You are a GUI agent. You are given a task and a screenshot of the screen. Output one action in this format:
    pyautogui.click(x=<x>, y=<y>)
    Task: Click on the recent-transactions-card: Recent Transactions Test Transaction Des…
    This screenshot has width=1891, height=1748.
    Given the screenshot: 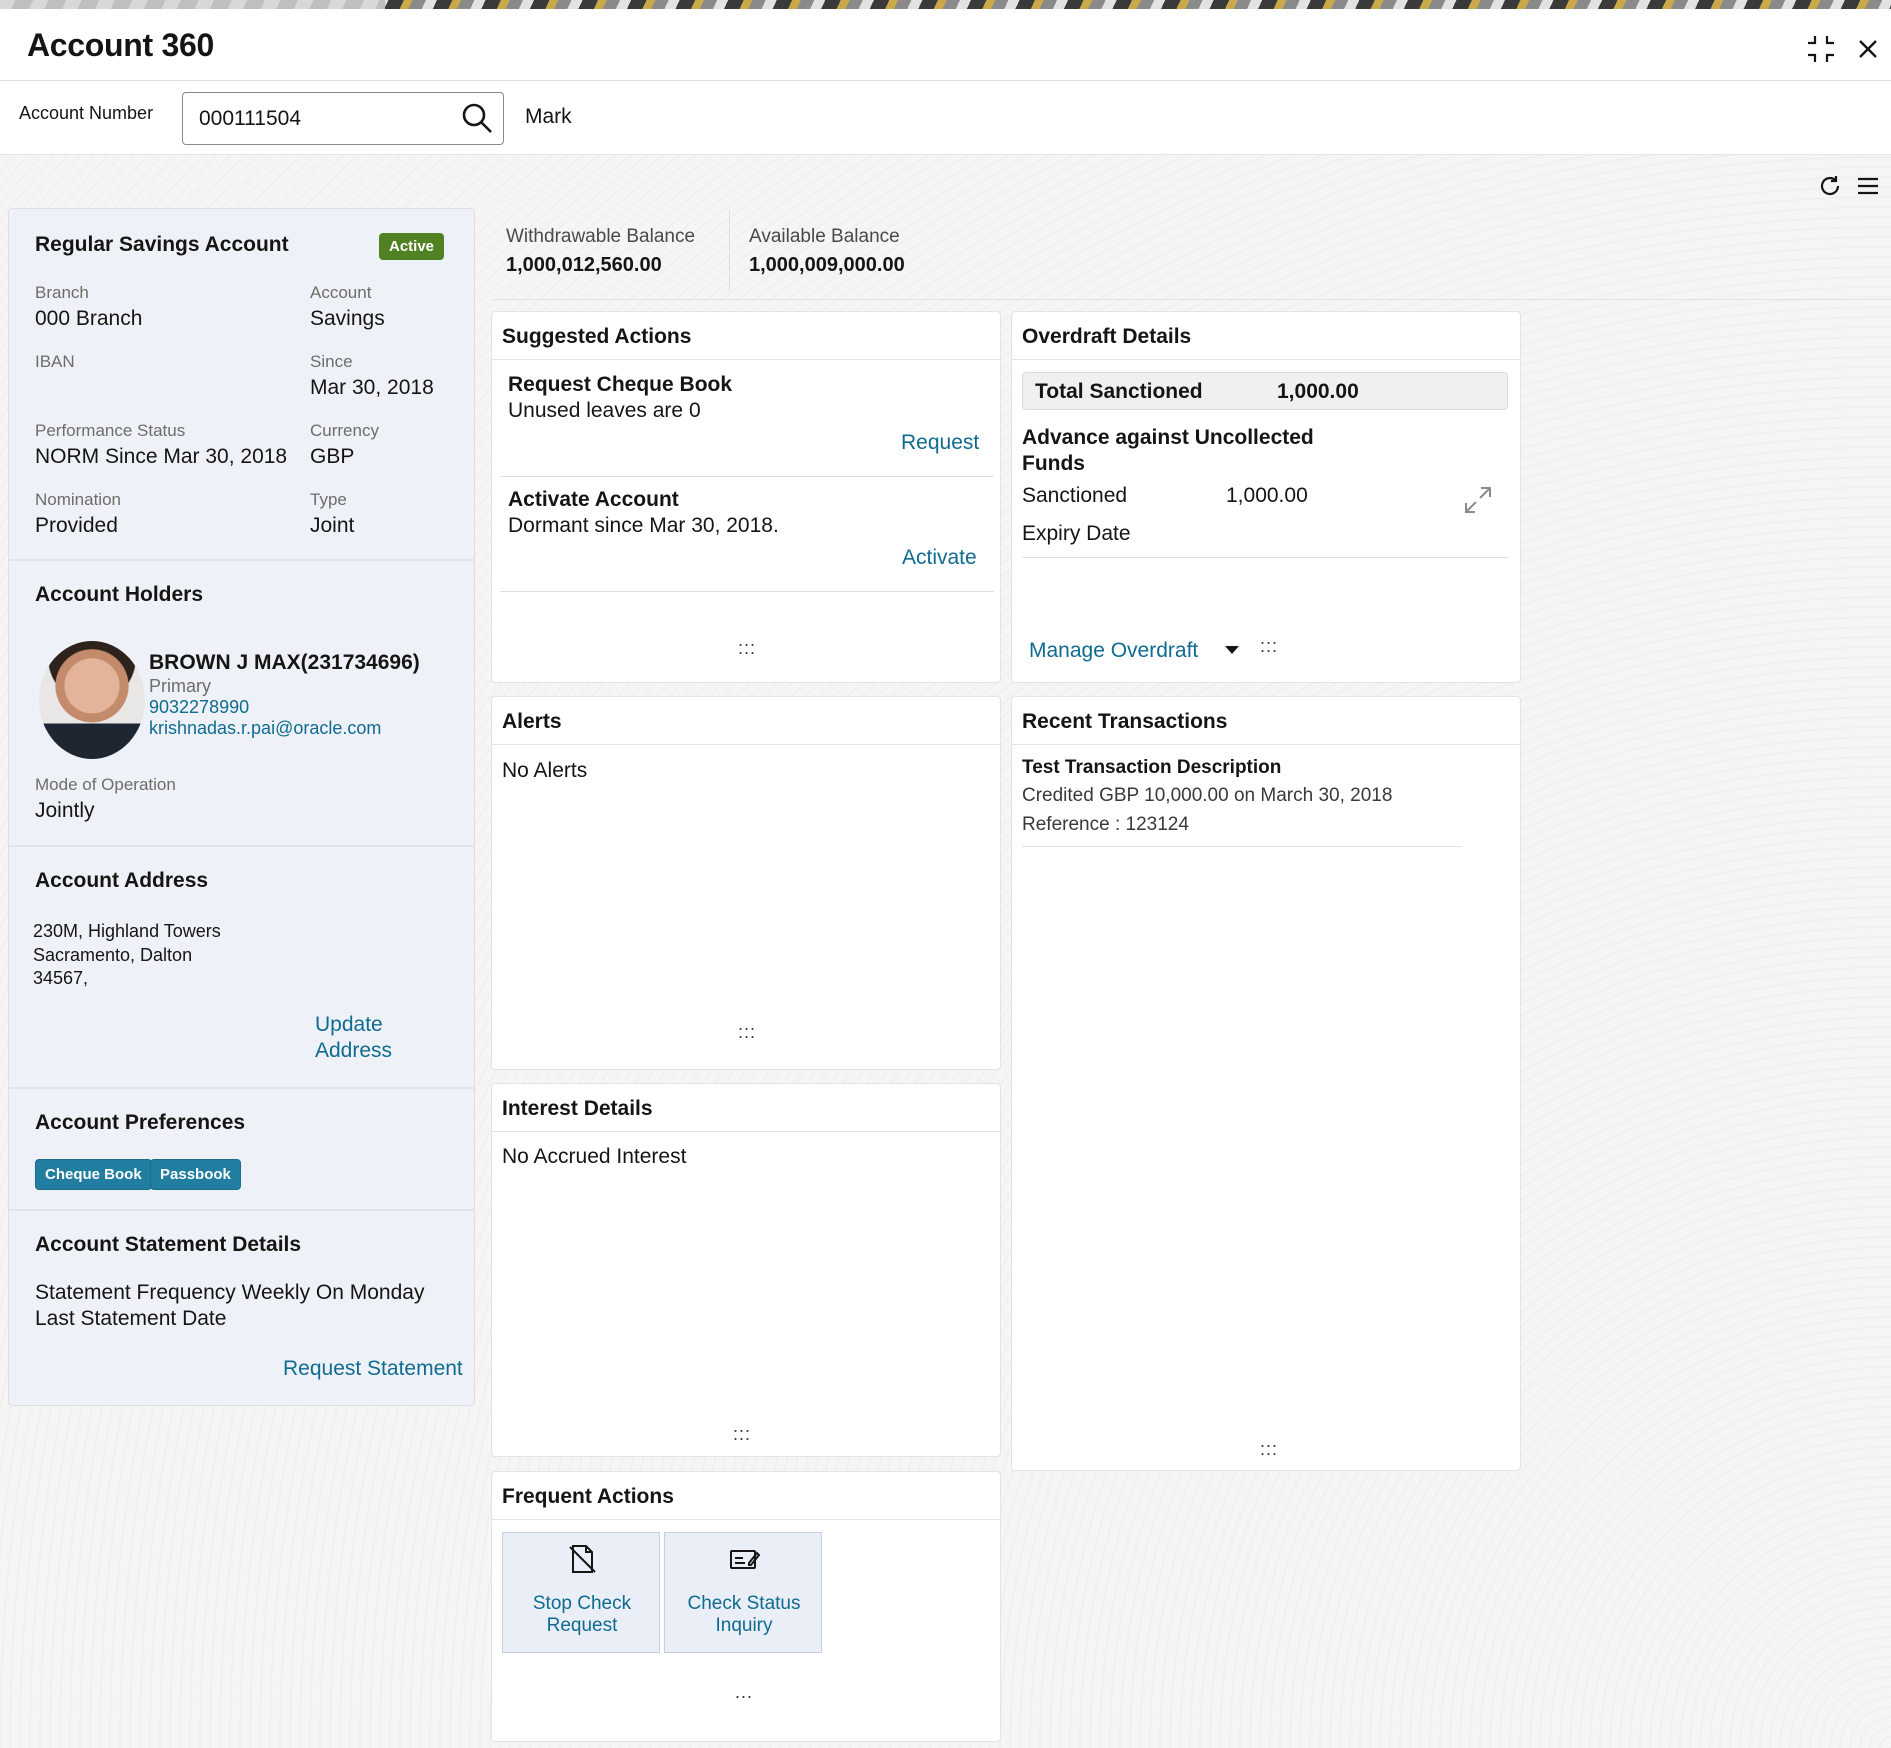 What is the action you would take?
    pyautogui.click(x=1266, y=1083)
    